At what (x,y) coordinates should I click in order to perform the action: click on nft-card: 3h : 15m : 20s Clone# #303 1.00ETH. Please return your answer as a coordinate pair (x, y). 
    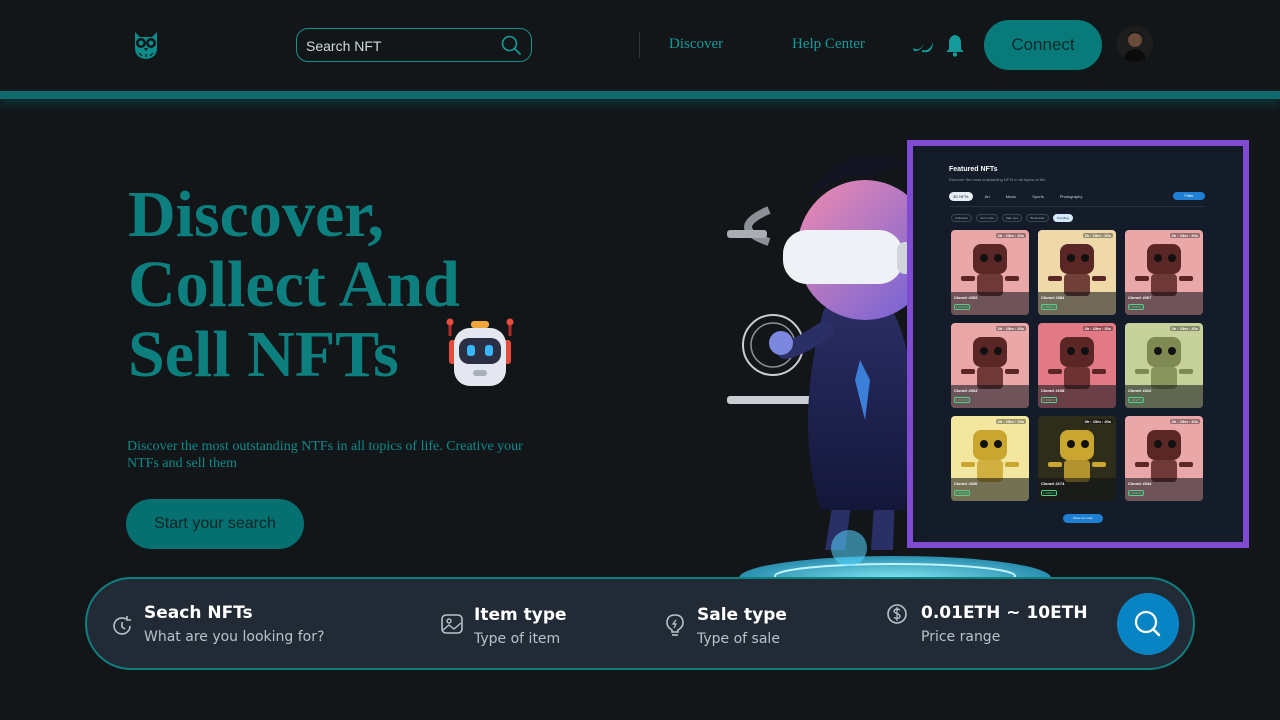
    Looking at the image, I should click on (990, 365).